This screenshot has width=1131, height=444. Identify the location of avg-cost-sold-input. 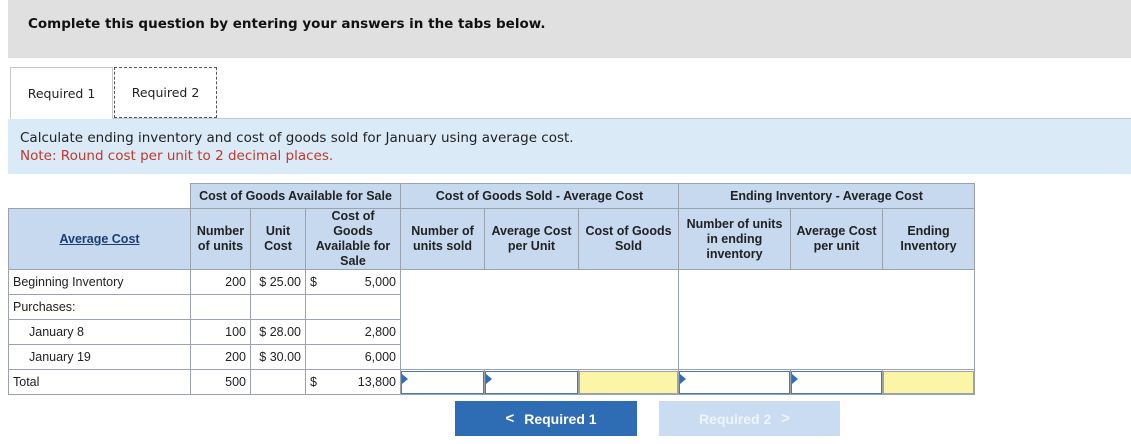
(531, 382).